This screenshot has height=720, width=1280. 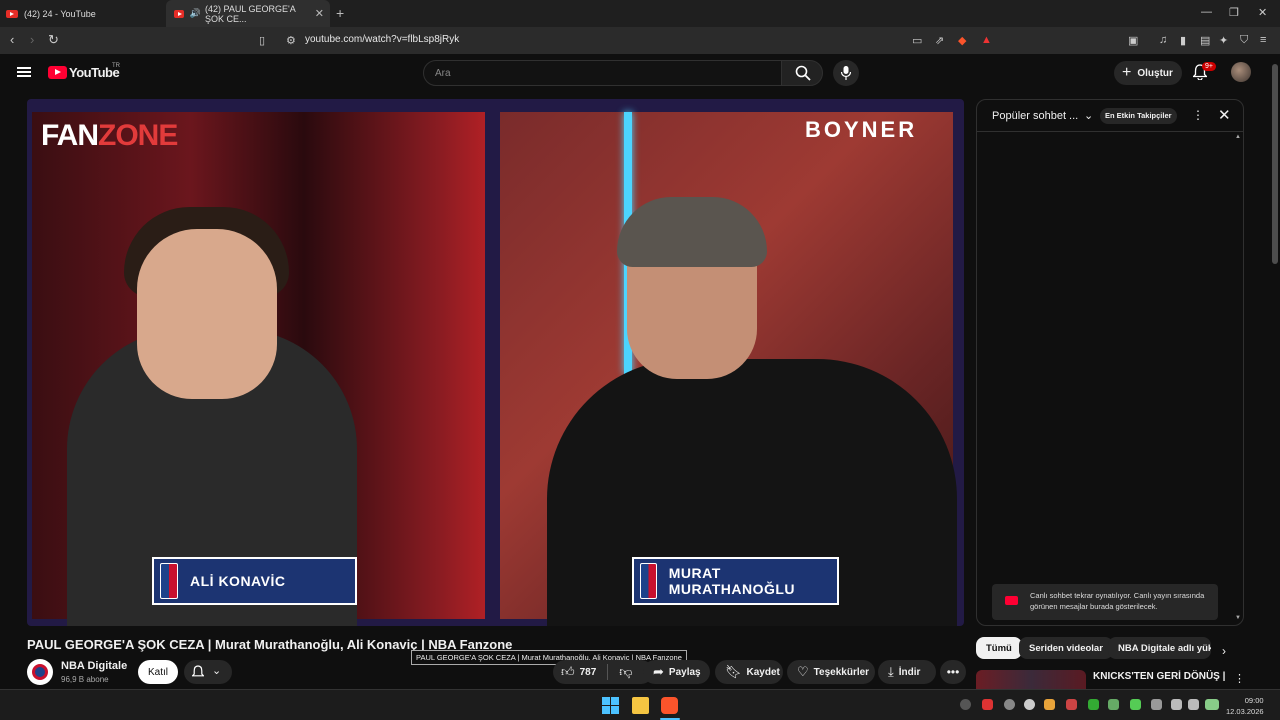 What do you see at coordinates (1244, 40) in the screenshot?
I see `vpn-icon: ⛉` at bounding box center [1244, 40].